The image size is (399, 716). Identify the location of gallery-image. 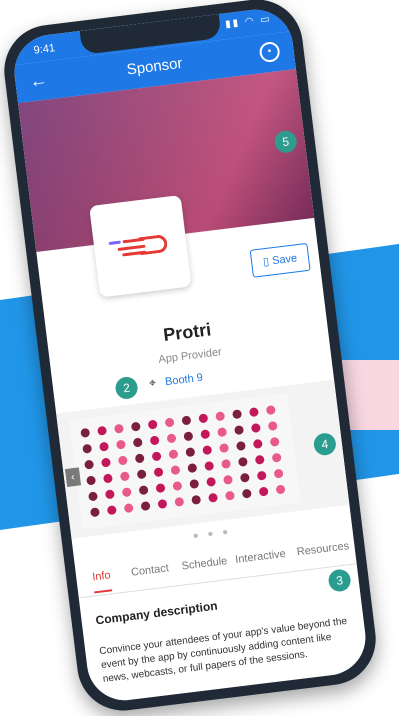
(185, 461).